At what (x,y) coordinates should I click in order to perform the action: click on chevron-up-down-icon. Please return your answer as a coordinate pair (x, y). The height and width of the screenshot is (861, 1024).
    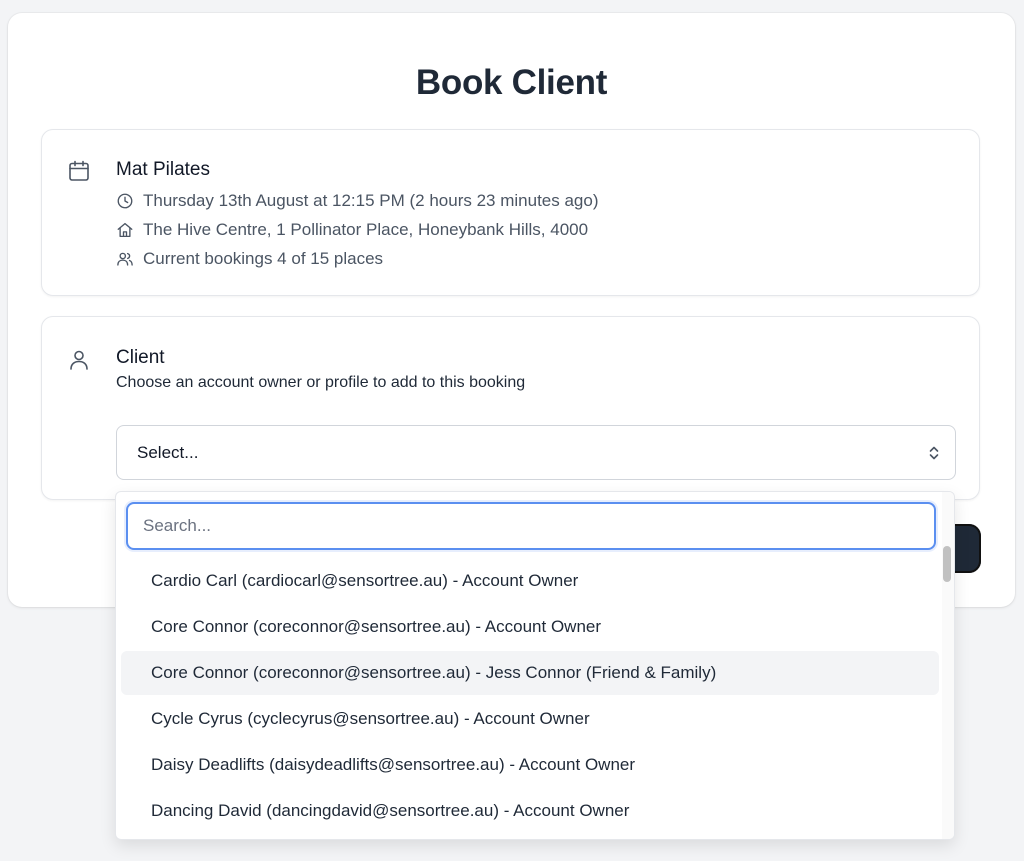
    Looking at the image, I should click on (934, 453).